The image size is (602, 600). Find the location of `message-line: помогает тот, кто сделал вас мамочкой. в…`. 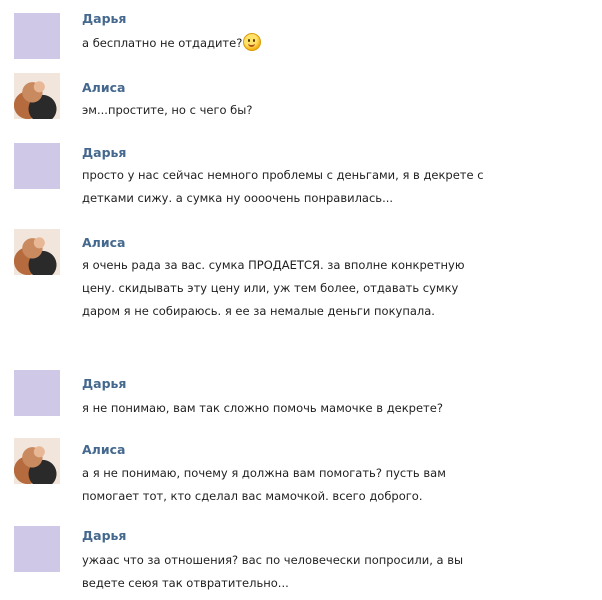

message-line: помогает тот, кто сделал вас мамочкой. в… is located at coordinates (252, 496).